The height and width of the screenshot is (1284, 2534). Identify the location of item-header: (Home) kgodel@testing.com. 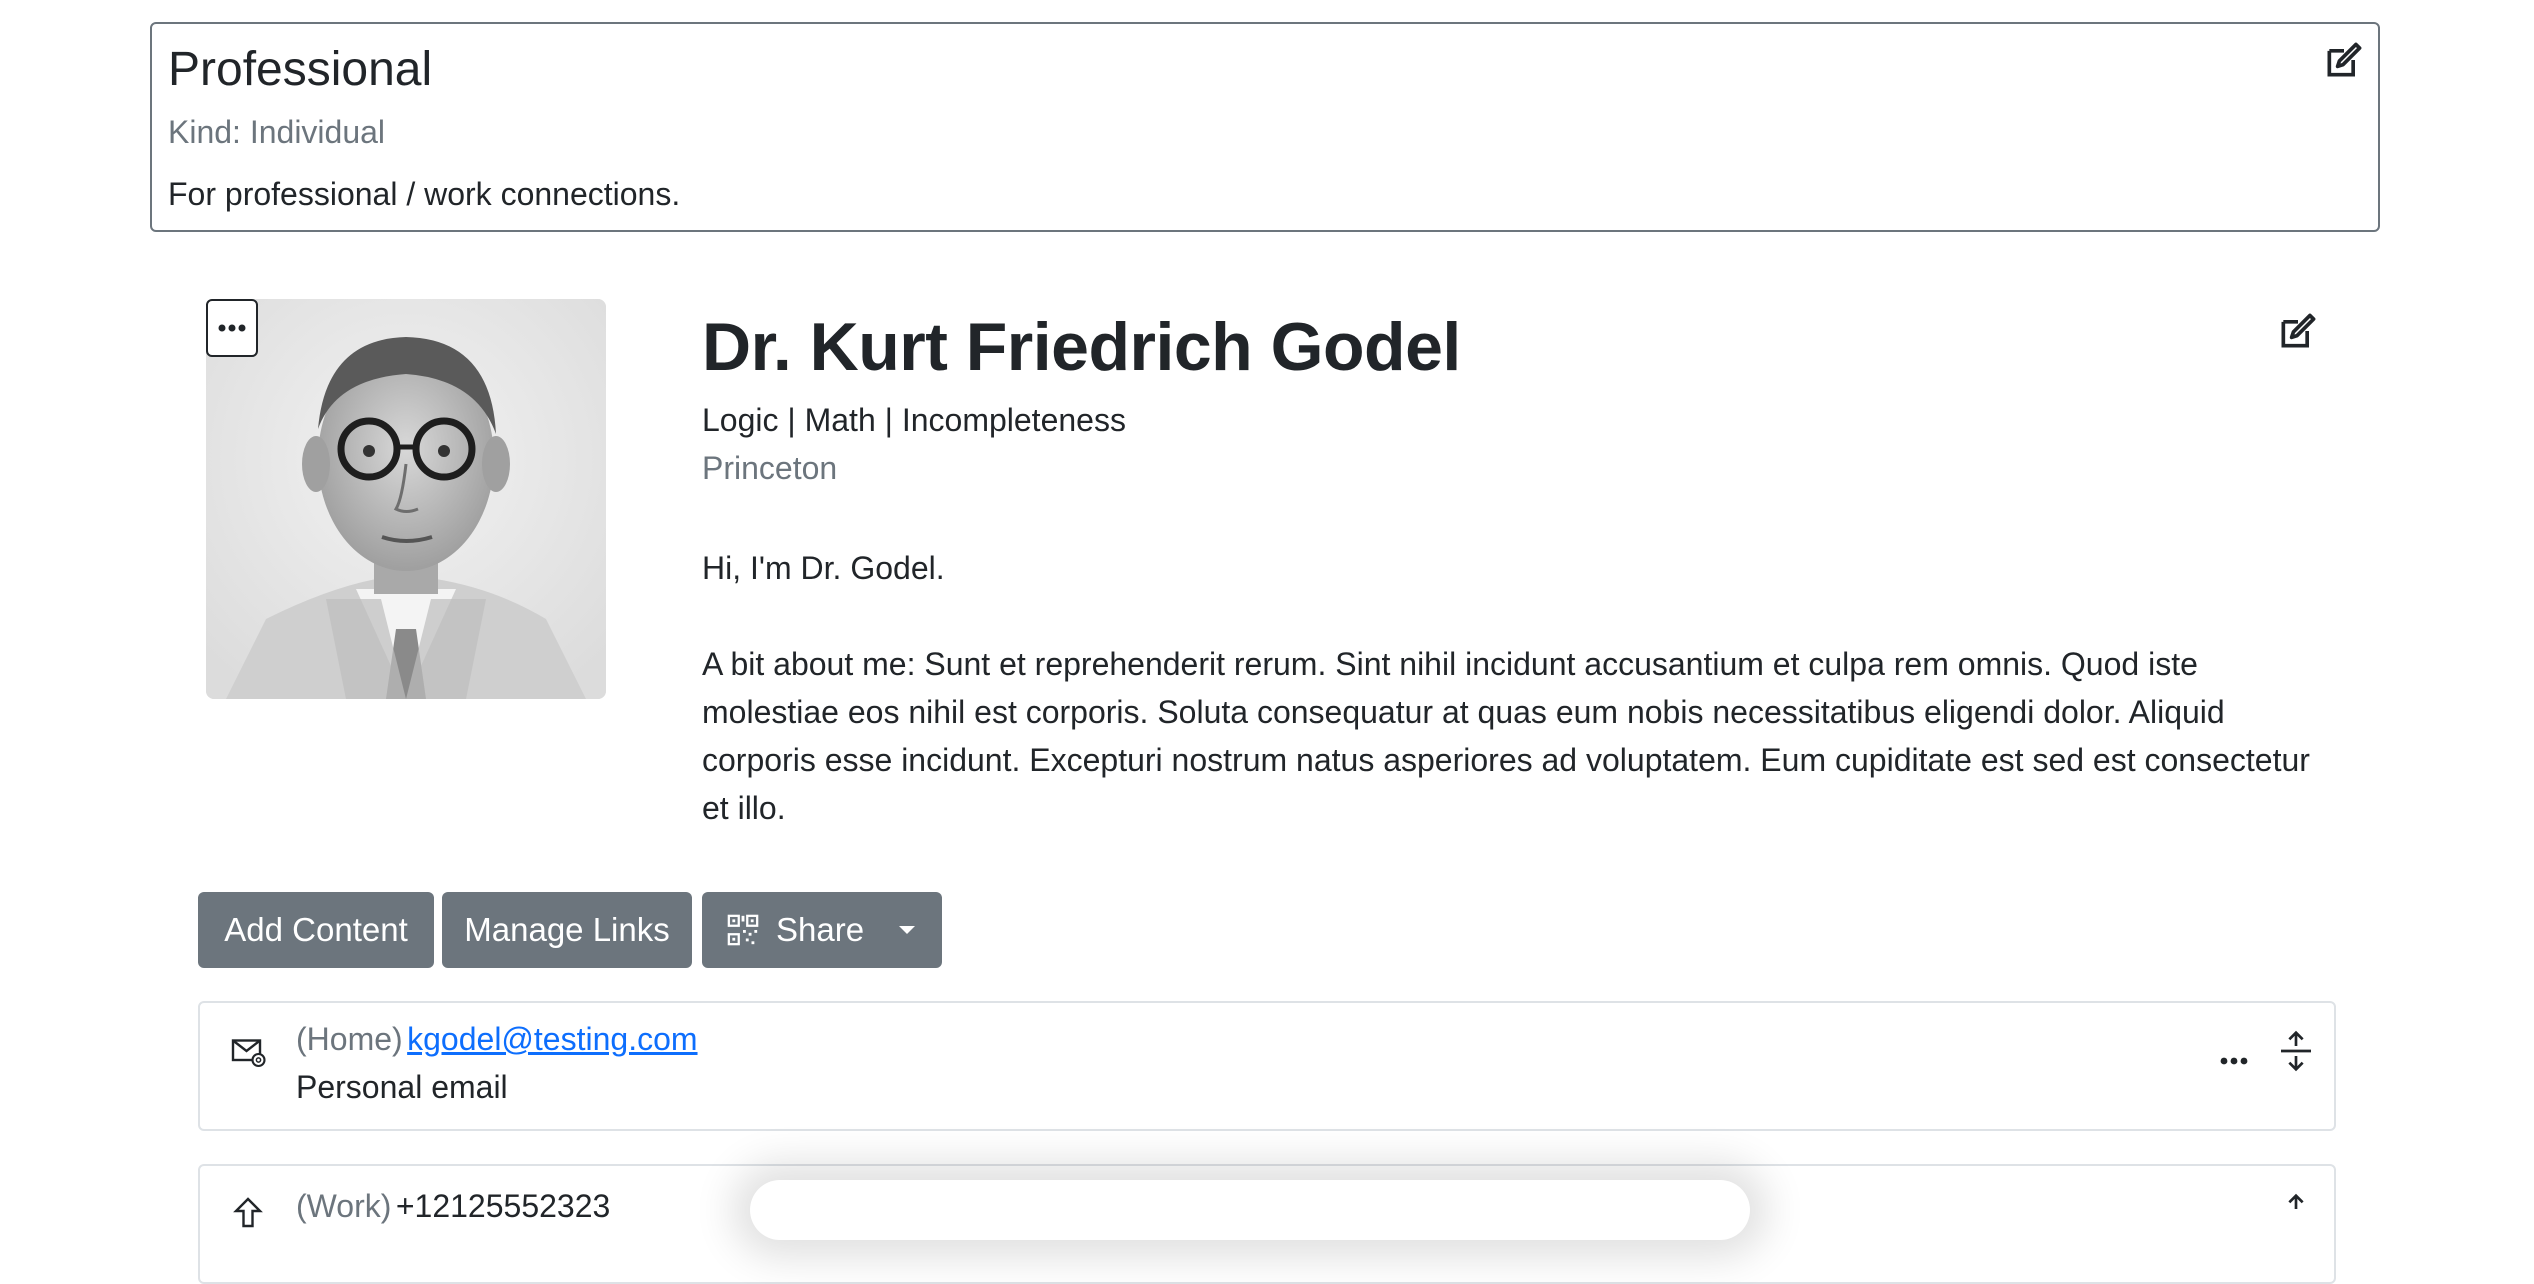
(497, 1039).